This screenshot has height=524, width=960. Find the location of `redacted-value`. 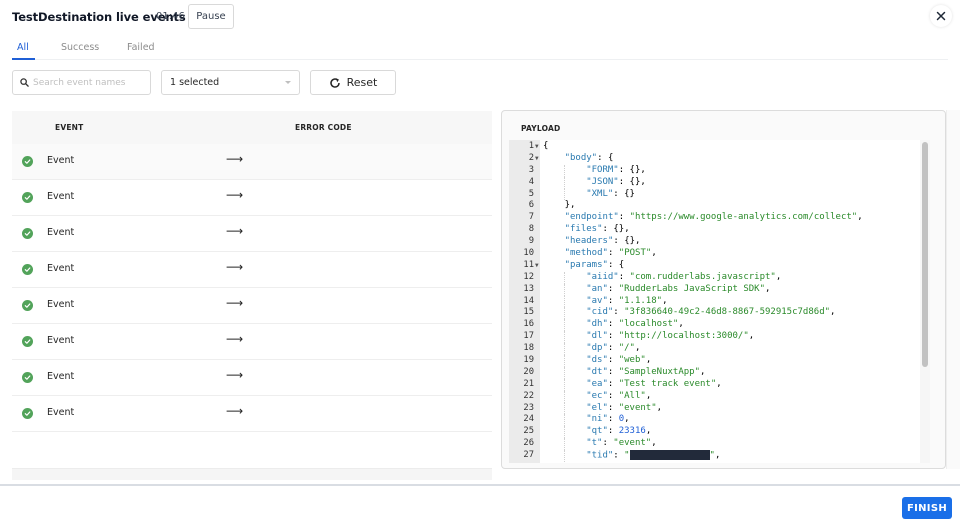

redacted-value is located at coordinates (669, 455).